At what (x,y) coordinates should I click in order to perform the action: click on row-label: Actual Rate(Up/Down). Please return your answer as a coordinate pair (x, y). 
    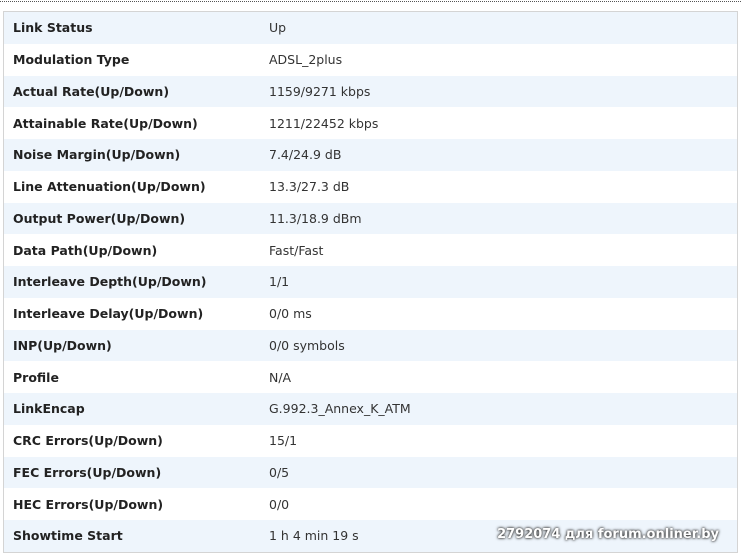
    Looking at the image, I should click on (91, 91).